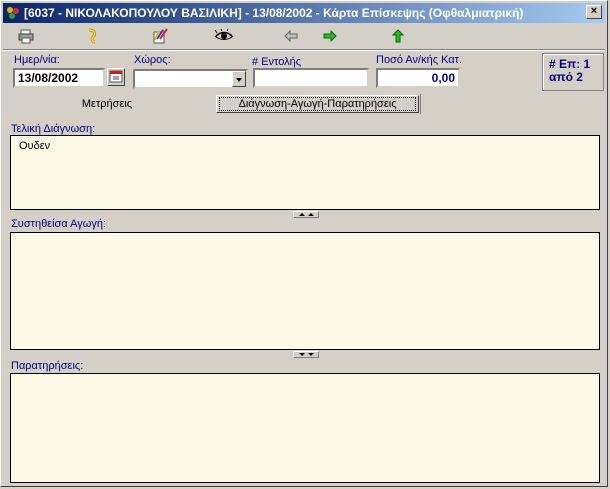 The height and width of the screenshot is (489, 610). I want to click on diagnosis-memo: Ουδεν, so click(305, 172).